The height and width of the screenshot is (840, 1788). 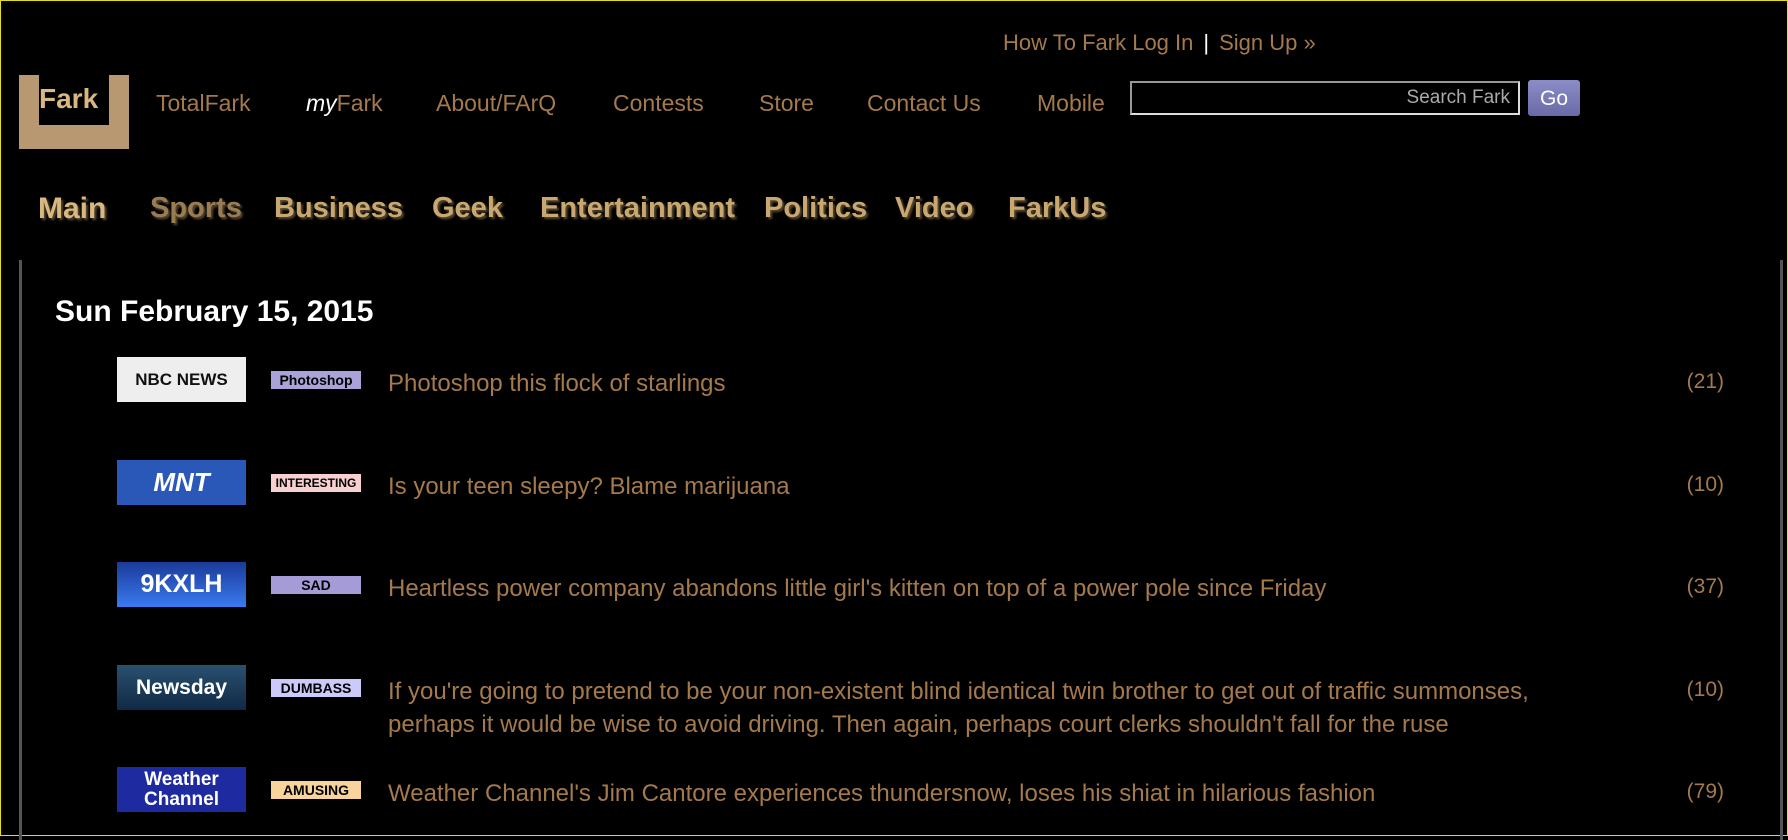 I want to click on source-logo-newsday: Newsday, so click(x=181, y=687).